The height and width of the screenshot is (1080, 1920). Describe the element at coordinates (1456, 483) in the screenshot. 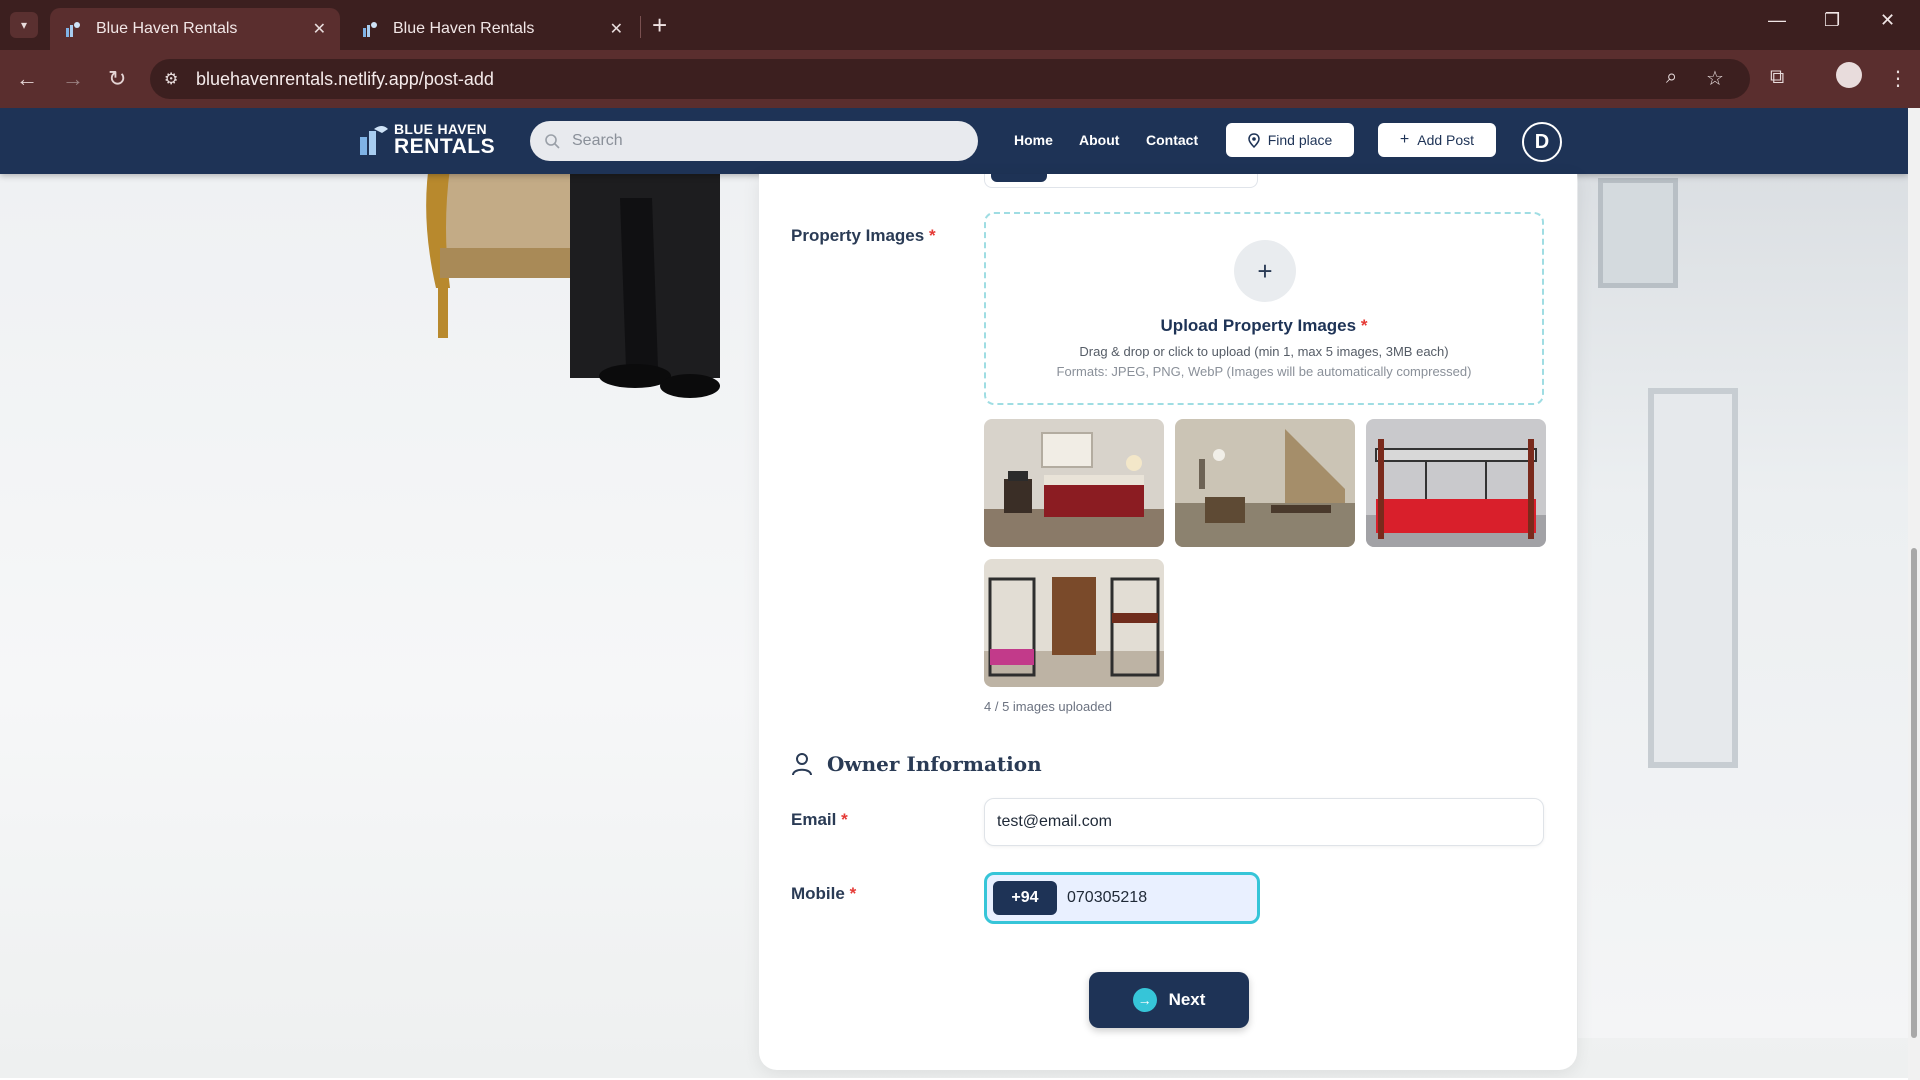

I see `bunk-bed-photo` at that location.